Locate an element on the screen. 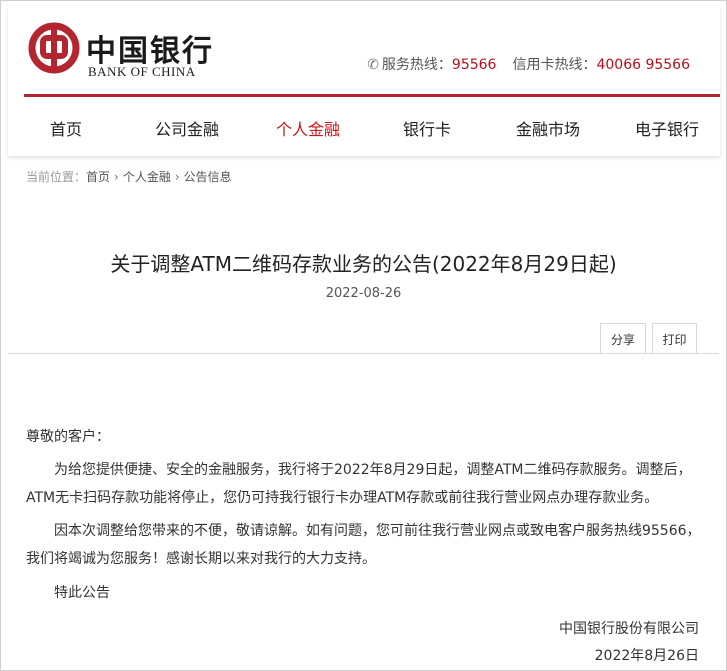 The width and height of the screenshot is (727, 671). hotline-label: 服务热线： is located at coordinates (416, 65).